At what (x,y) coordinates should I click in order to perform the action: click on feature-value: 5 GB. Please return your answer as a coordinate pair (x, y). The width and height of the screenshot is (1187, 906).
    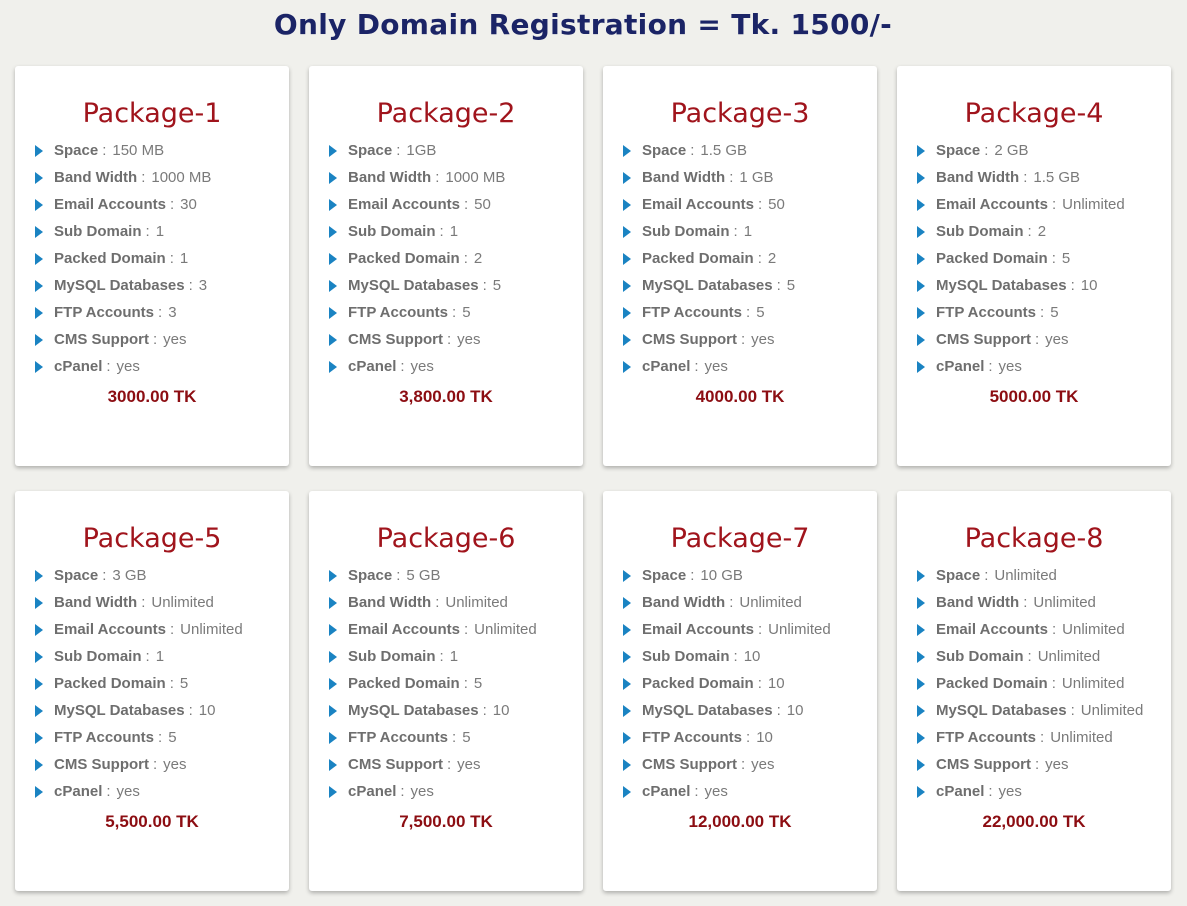
    Looking at the image, I should click on (423, 575).